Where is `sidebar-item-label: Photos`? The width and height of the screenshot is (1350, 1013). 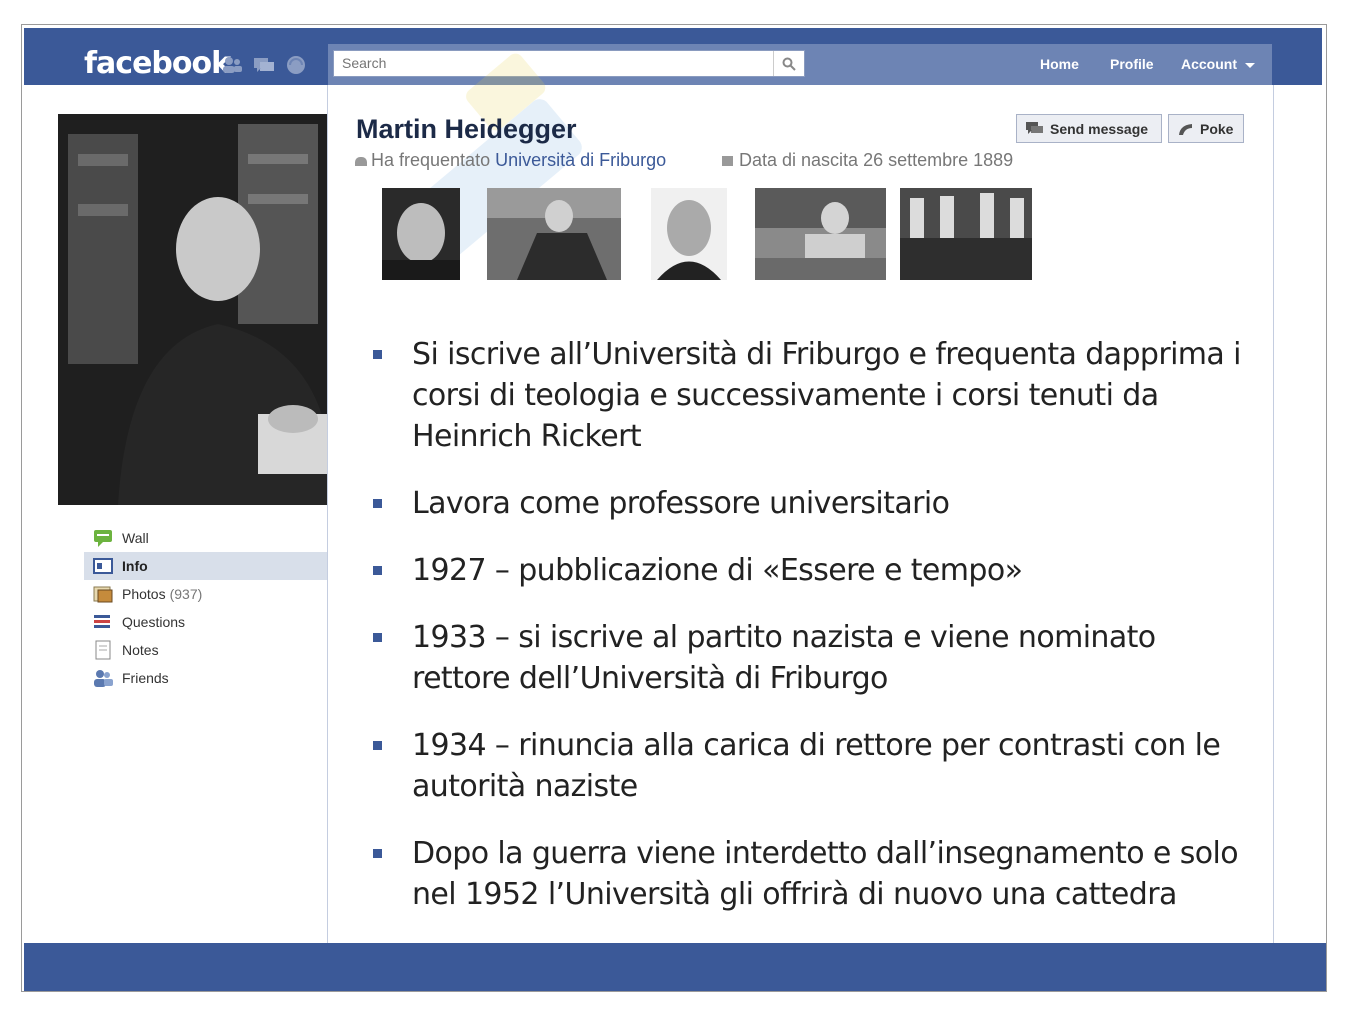
sidebar-item-label: Photos is located at coordinates (144, 594).